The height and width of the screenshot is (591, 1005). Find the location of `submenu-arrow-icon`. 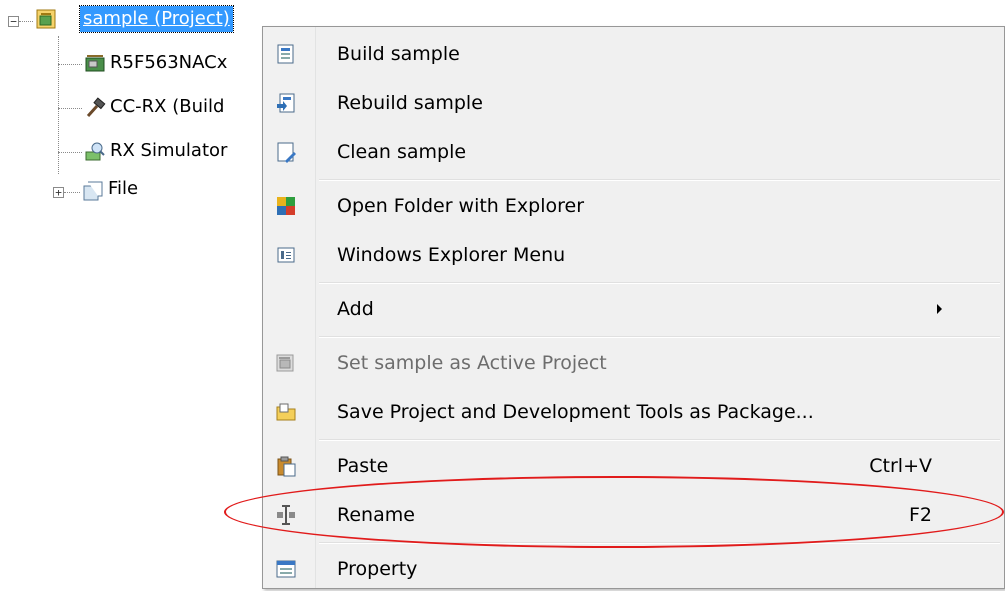

submenu-arrow-icon is located at coordinates (939, 309).